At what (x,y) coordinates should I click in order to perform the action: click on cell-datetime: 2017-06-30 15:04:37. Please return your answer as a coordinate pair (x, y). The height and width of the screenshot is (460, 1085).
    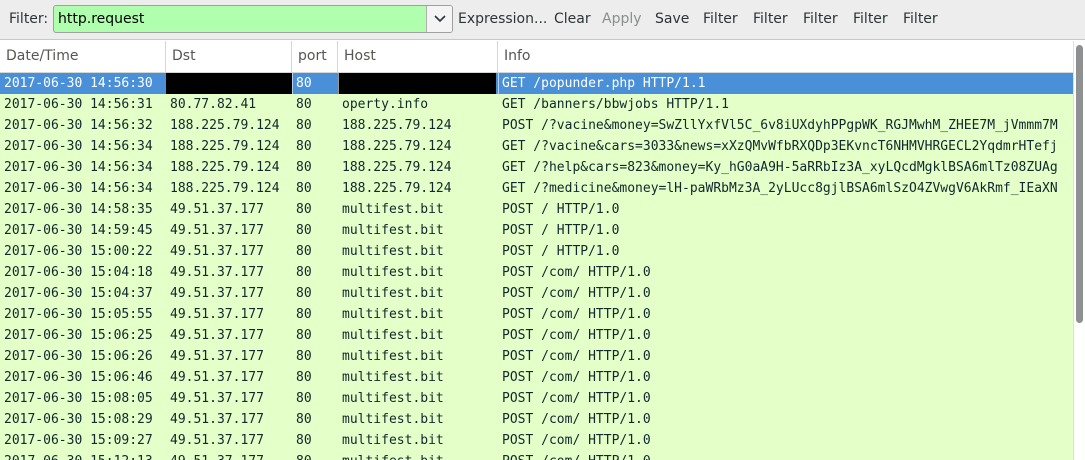
    Looking at the image, I should click on (78, 293).